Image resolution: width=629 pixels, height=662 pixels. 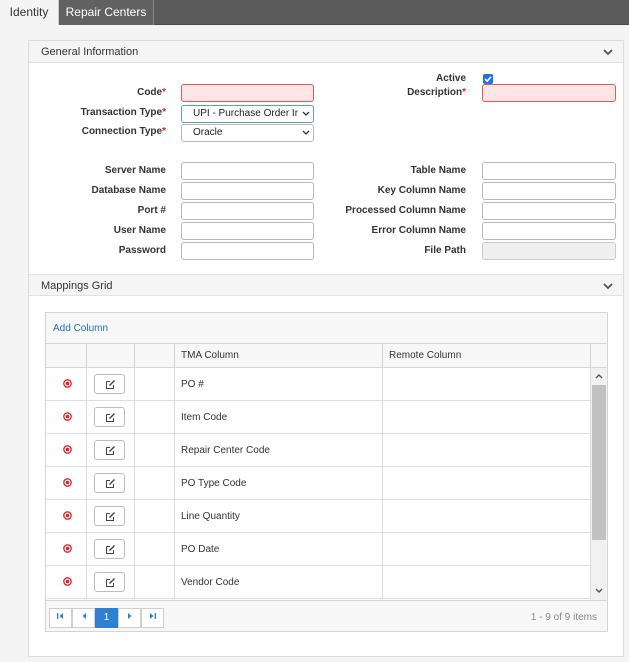 What do you see at coordinates (247, 211) in the screenshot?
I see `port-input` at bounding box center [247, 211].